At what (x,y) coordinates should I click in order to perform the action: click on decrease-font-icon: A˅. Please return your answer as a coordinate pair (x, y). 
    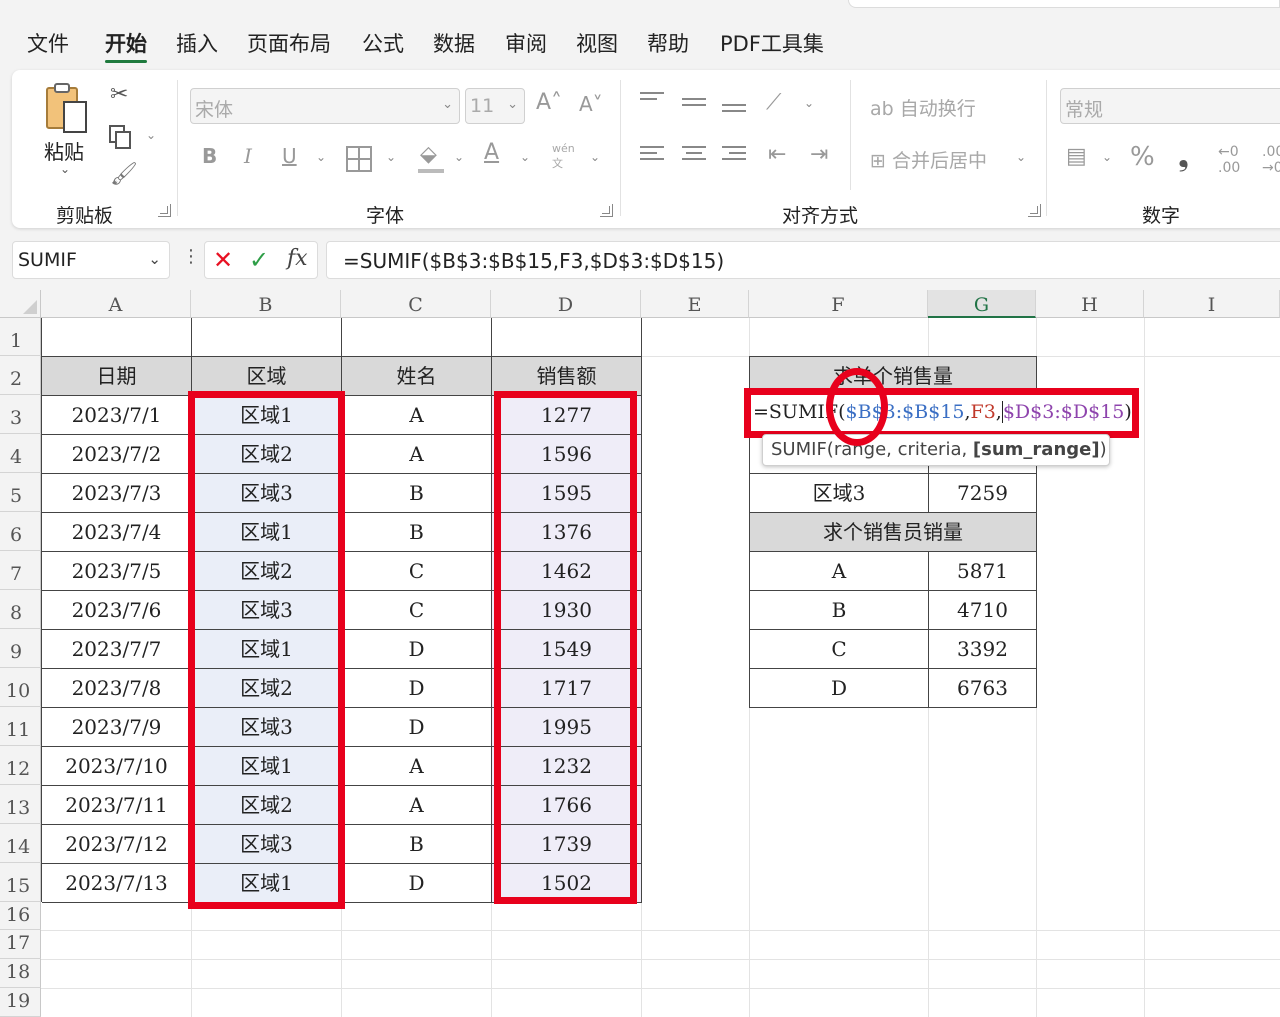
    Looking at the image, I should click on (591, 104).